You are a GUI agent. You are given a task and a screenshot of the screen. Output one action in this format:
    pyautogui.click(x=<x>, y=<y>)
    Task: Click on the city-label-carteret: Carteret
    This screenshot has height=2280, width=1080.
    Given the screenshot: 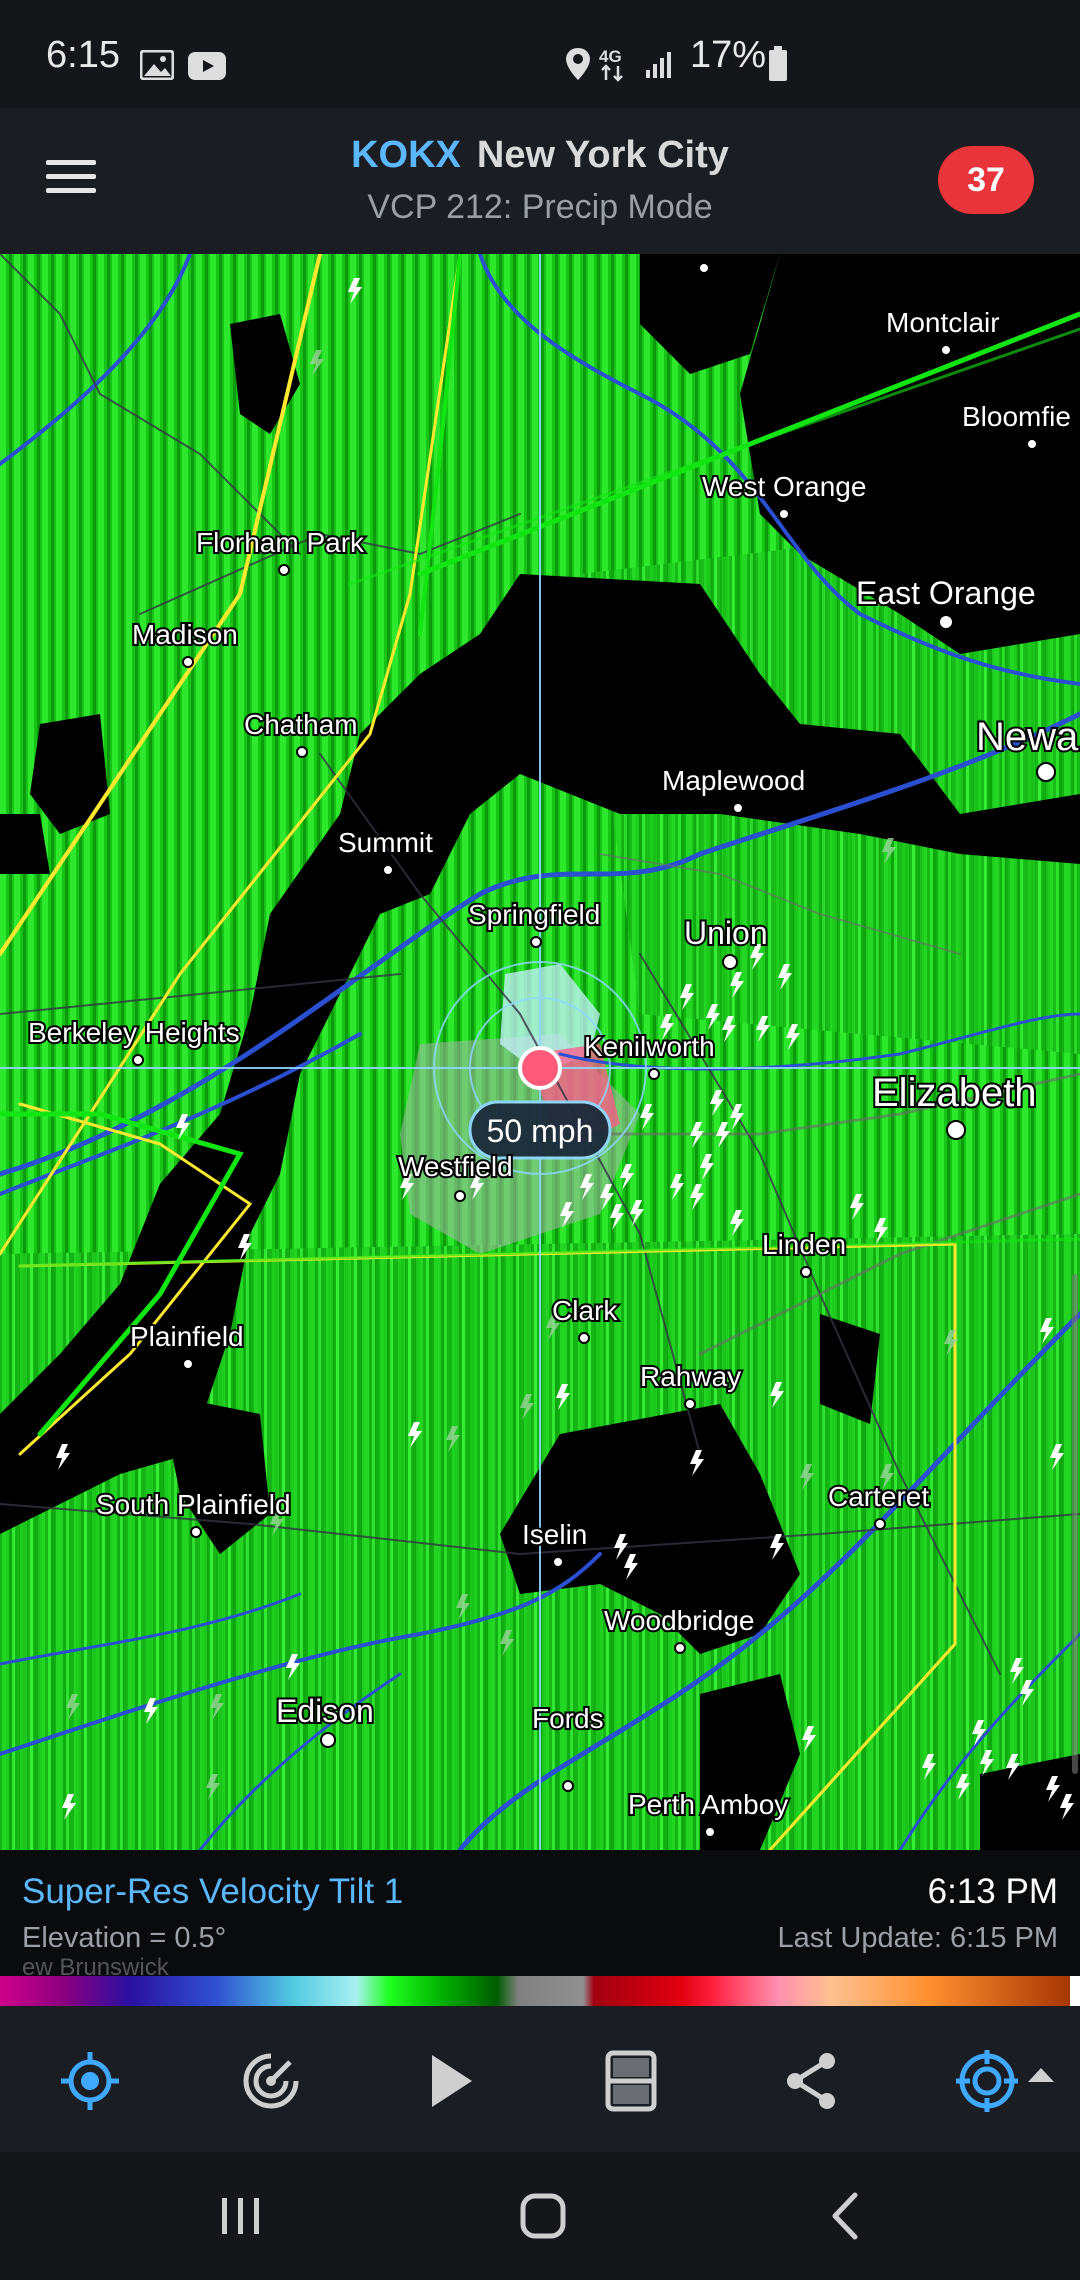 What is the action you would take?
    pyautogui.click(x=878, y=1496)
    